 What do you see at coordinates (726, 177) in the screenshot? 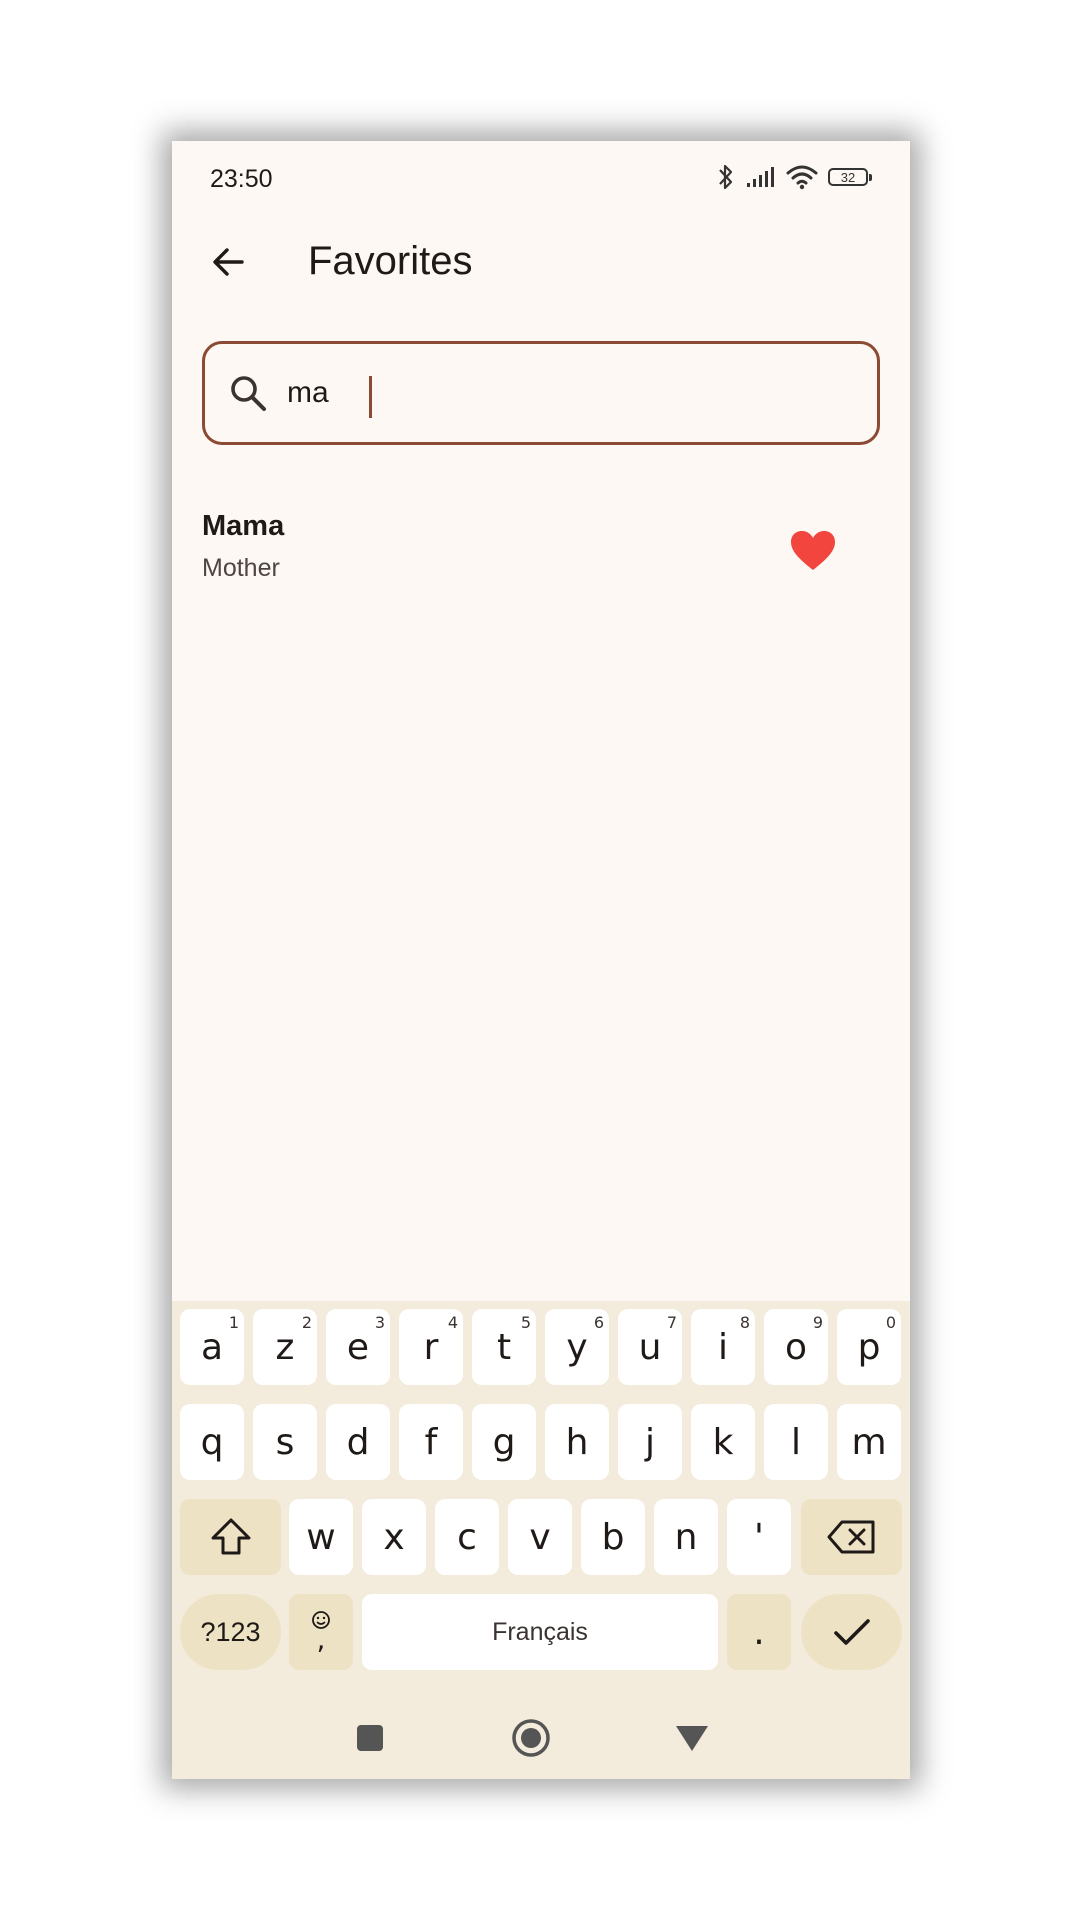
I see `bluetooth-icon` at bounding box center [726, 177].